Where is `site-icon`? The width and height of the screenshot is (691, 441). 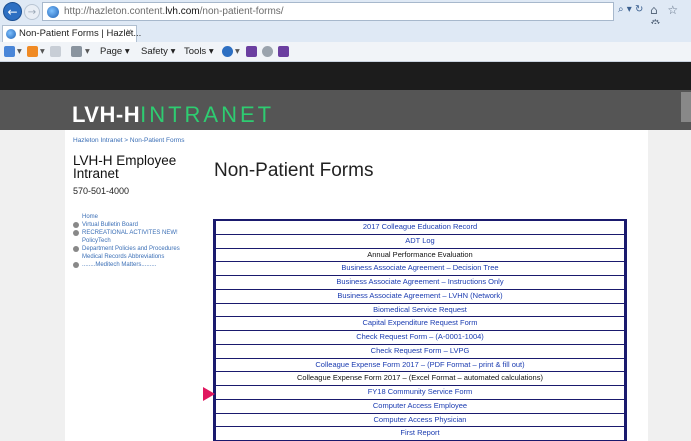
site-icon is located at coordinates (53, 12).